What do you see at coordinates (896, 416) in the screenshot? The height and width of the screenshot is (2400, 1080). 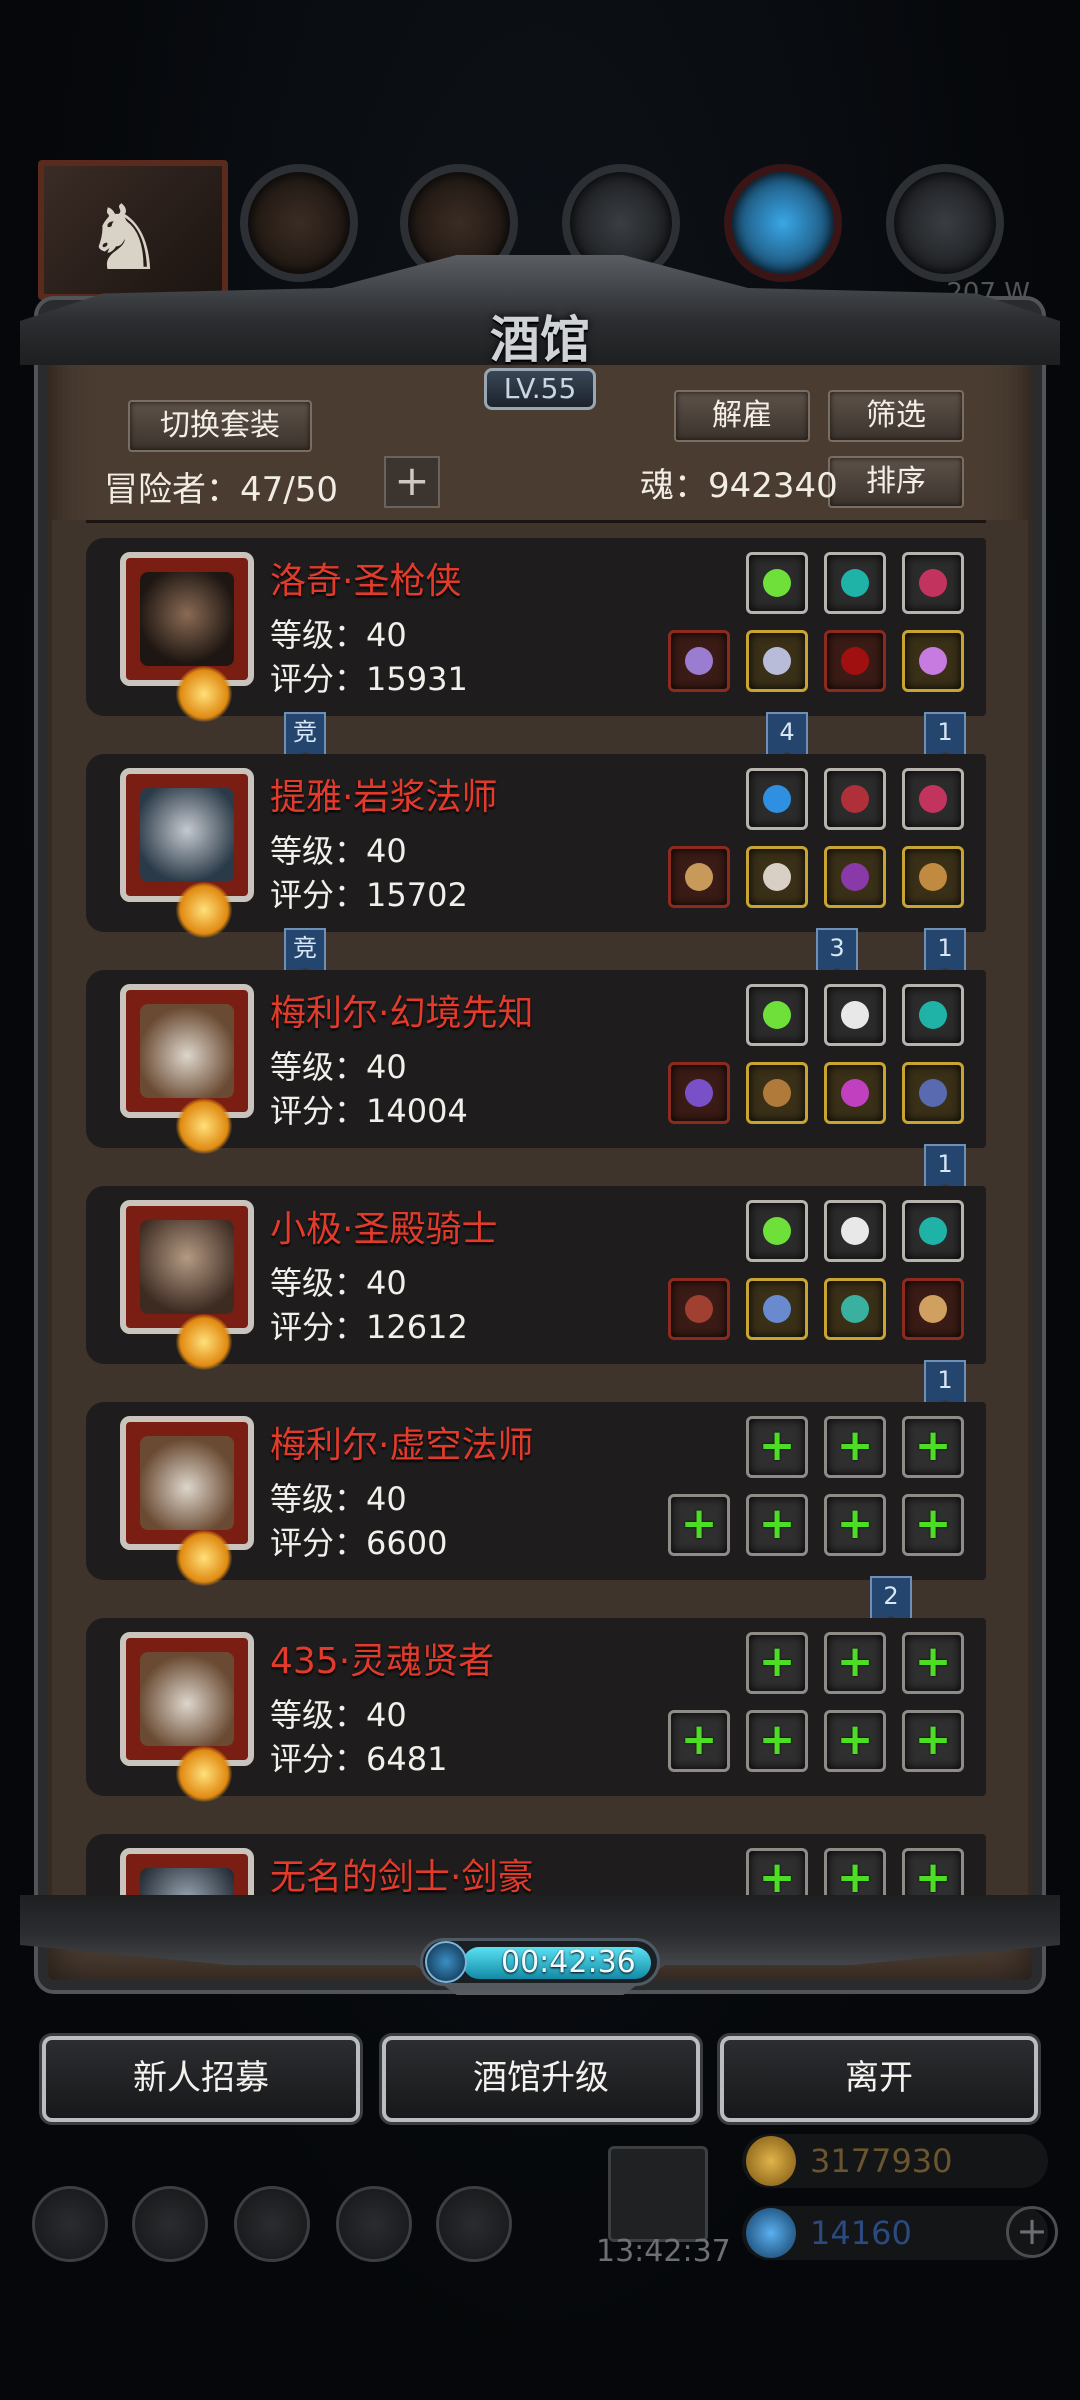 I see `filter-button: 筛选` at bounding box center [896, 416].